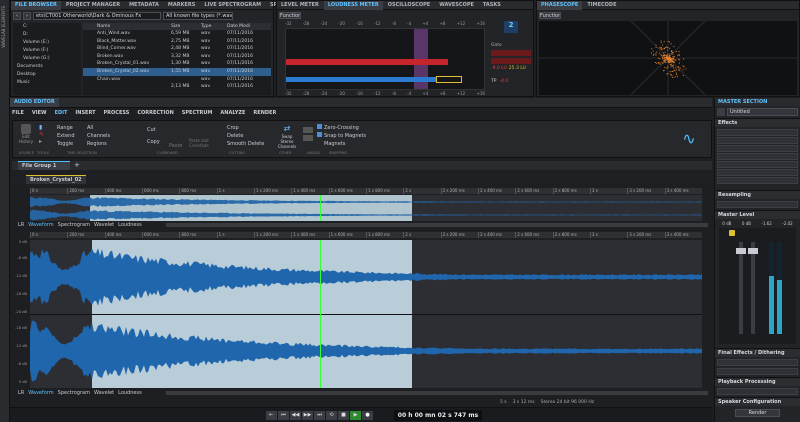 The width and height of the screenshot is (800, 422). Describe the element at coordinates (287, 137) in the screenshot. I see `swap-stereo-button: ⇄ Swap Stereo Channels` at that location.